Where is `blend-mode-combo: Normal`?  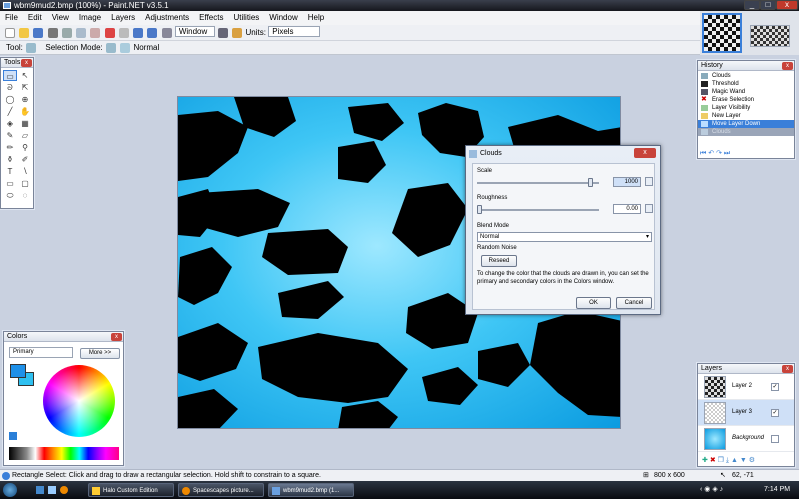
blend-mode-combo: Normal is located at coordinates (146, 47).